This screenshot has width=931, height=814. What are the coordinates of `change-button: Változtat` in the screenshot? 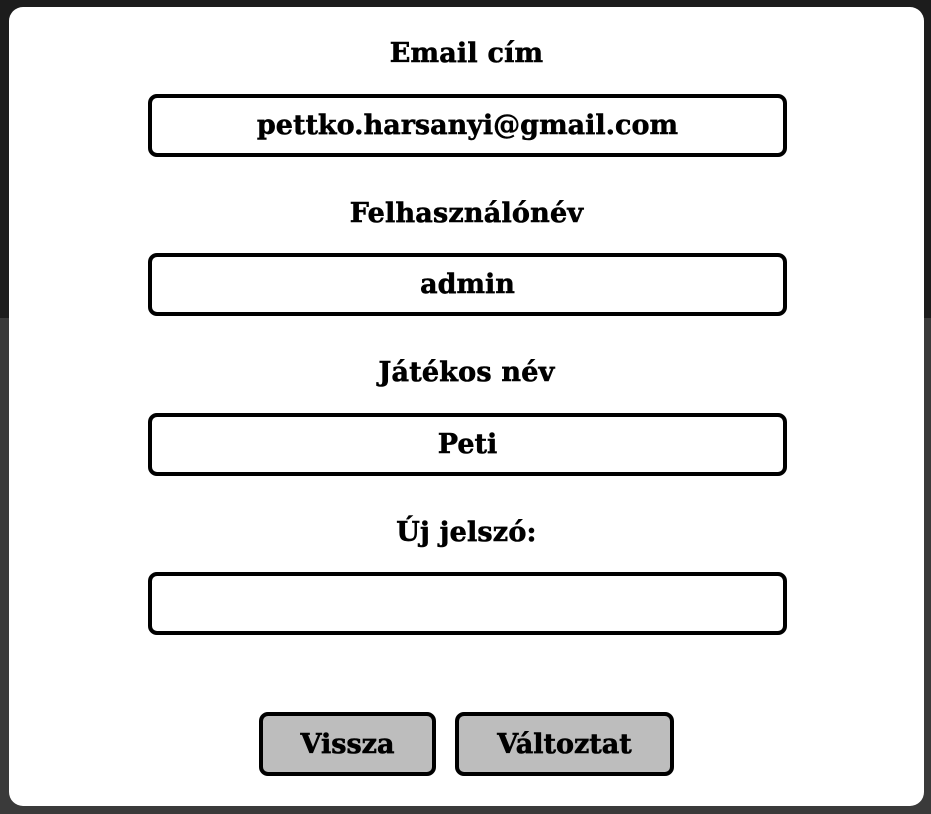 It's located at (564, 744).